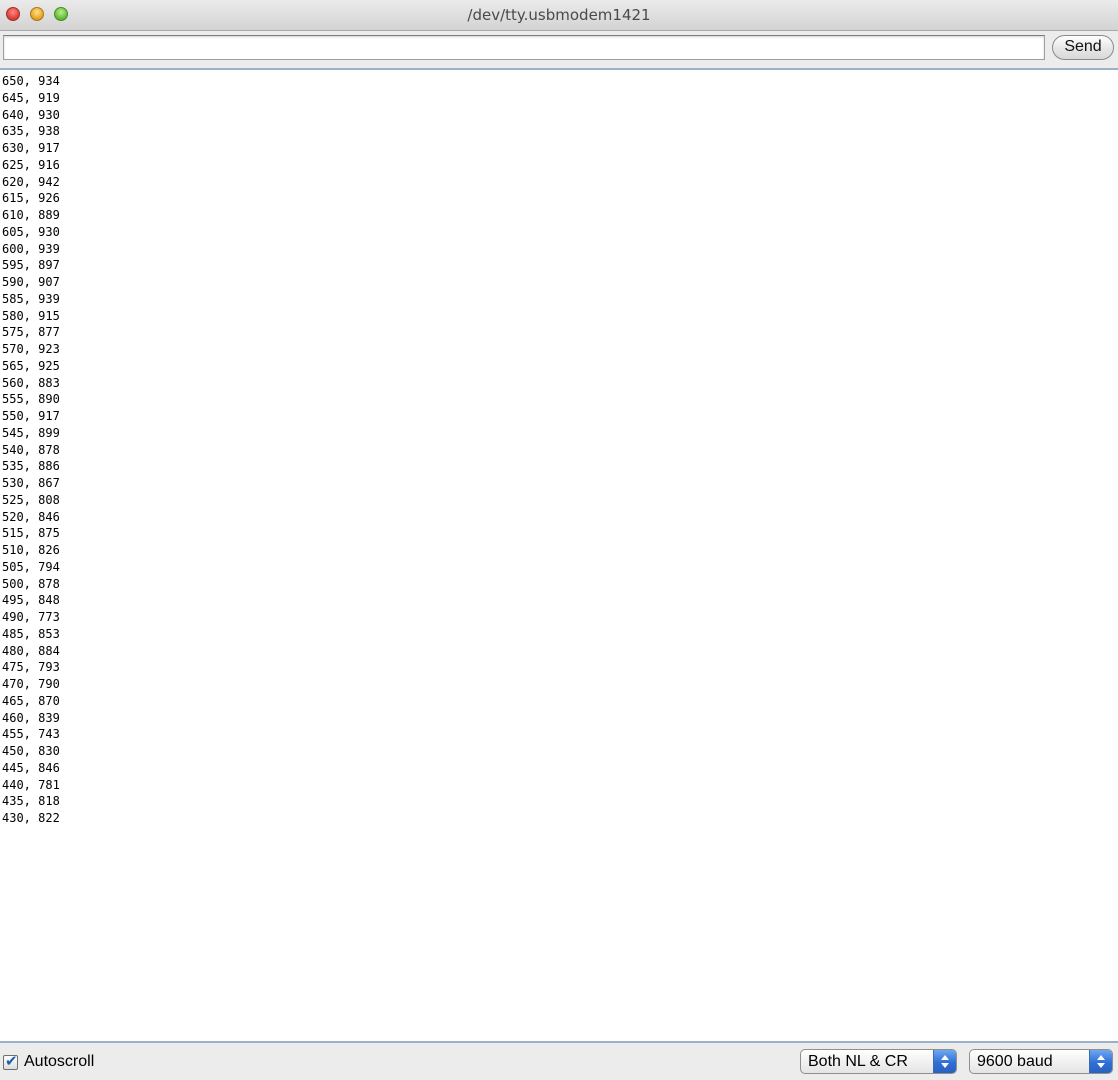 The height and width of the screenshot is (1080, 1118). Describe the element at coordinates (31, 416) in the screenshot. I see `output-line: 550, 917` at that location.